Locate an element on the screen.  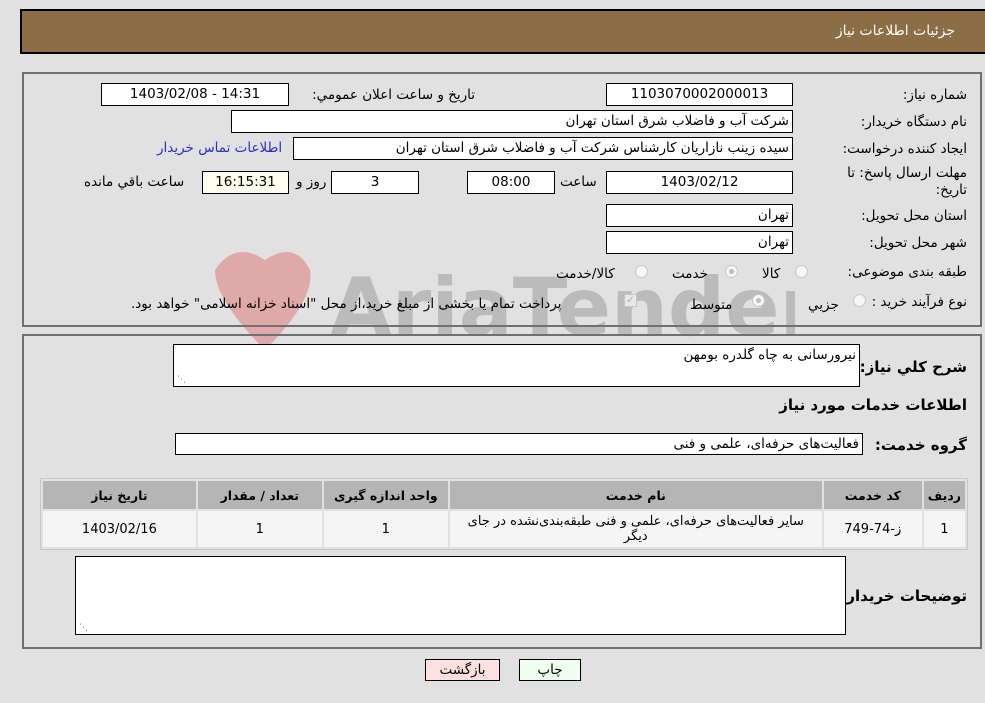
treasury-bonds-checkbox: ✓ is located at coordinates (630, 300).